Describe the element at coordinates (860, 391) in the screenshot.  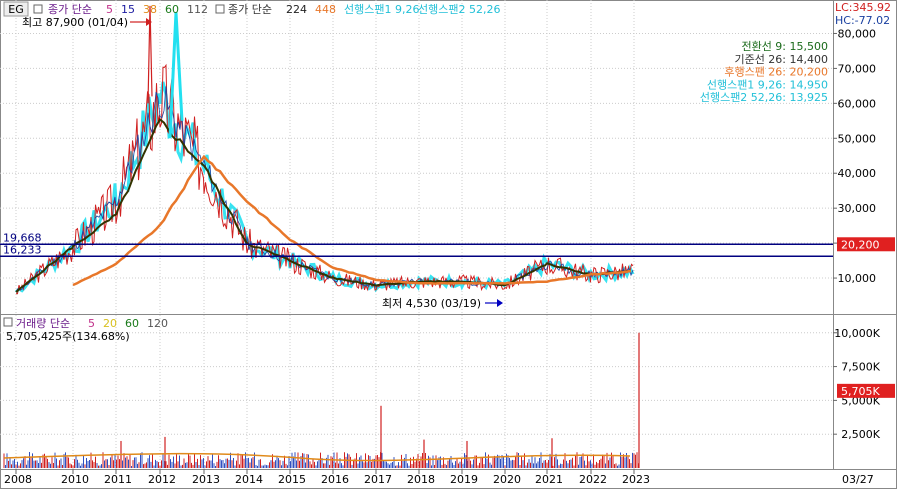
I see `volume-tag: 5,705K` at that location.